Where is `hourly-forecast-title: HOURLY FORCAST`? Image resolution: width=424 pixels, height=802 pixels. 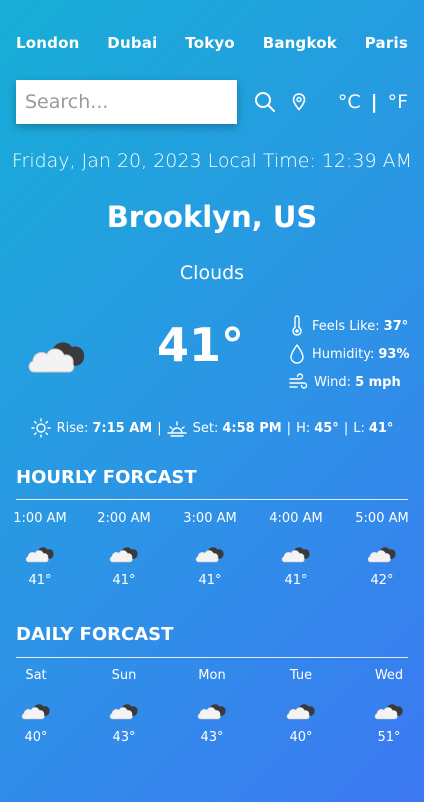 hourly-forecast-title: HOURLY FORCAST is located at coordinates (106, 477).